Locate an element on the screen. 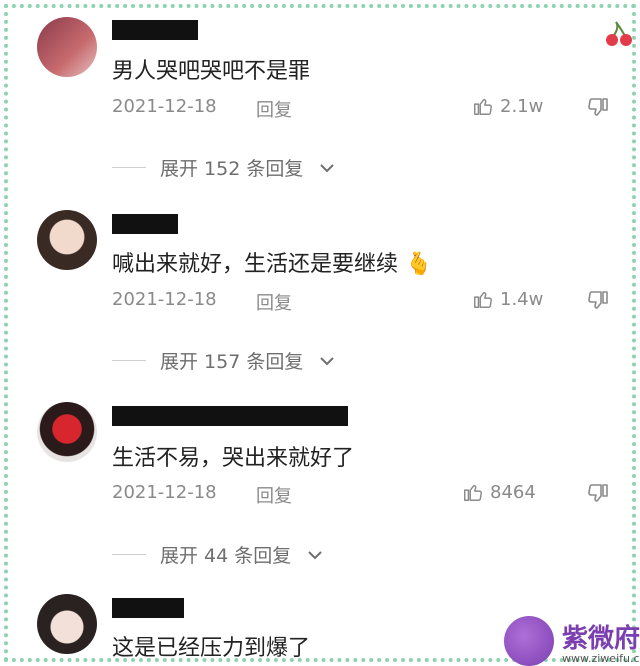 The width and height of the screenshot is (640, 666). watermark: 紫微府 www.ziweifu.com is located at coordinates (572, 641).